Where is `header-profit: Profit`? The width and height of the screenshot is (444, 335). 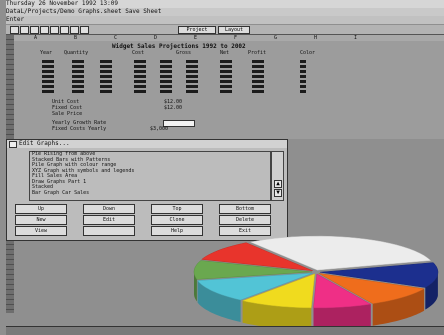 header-profit: Profit is located at coordinates (257, 53).